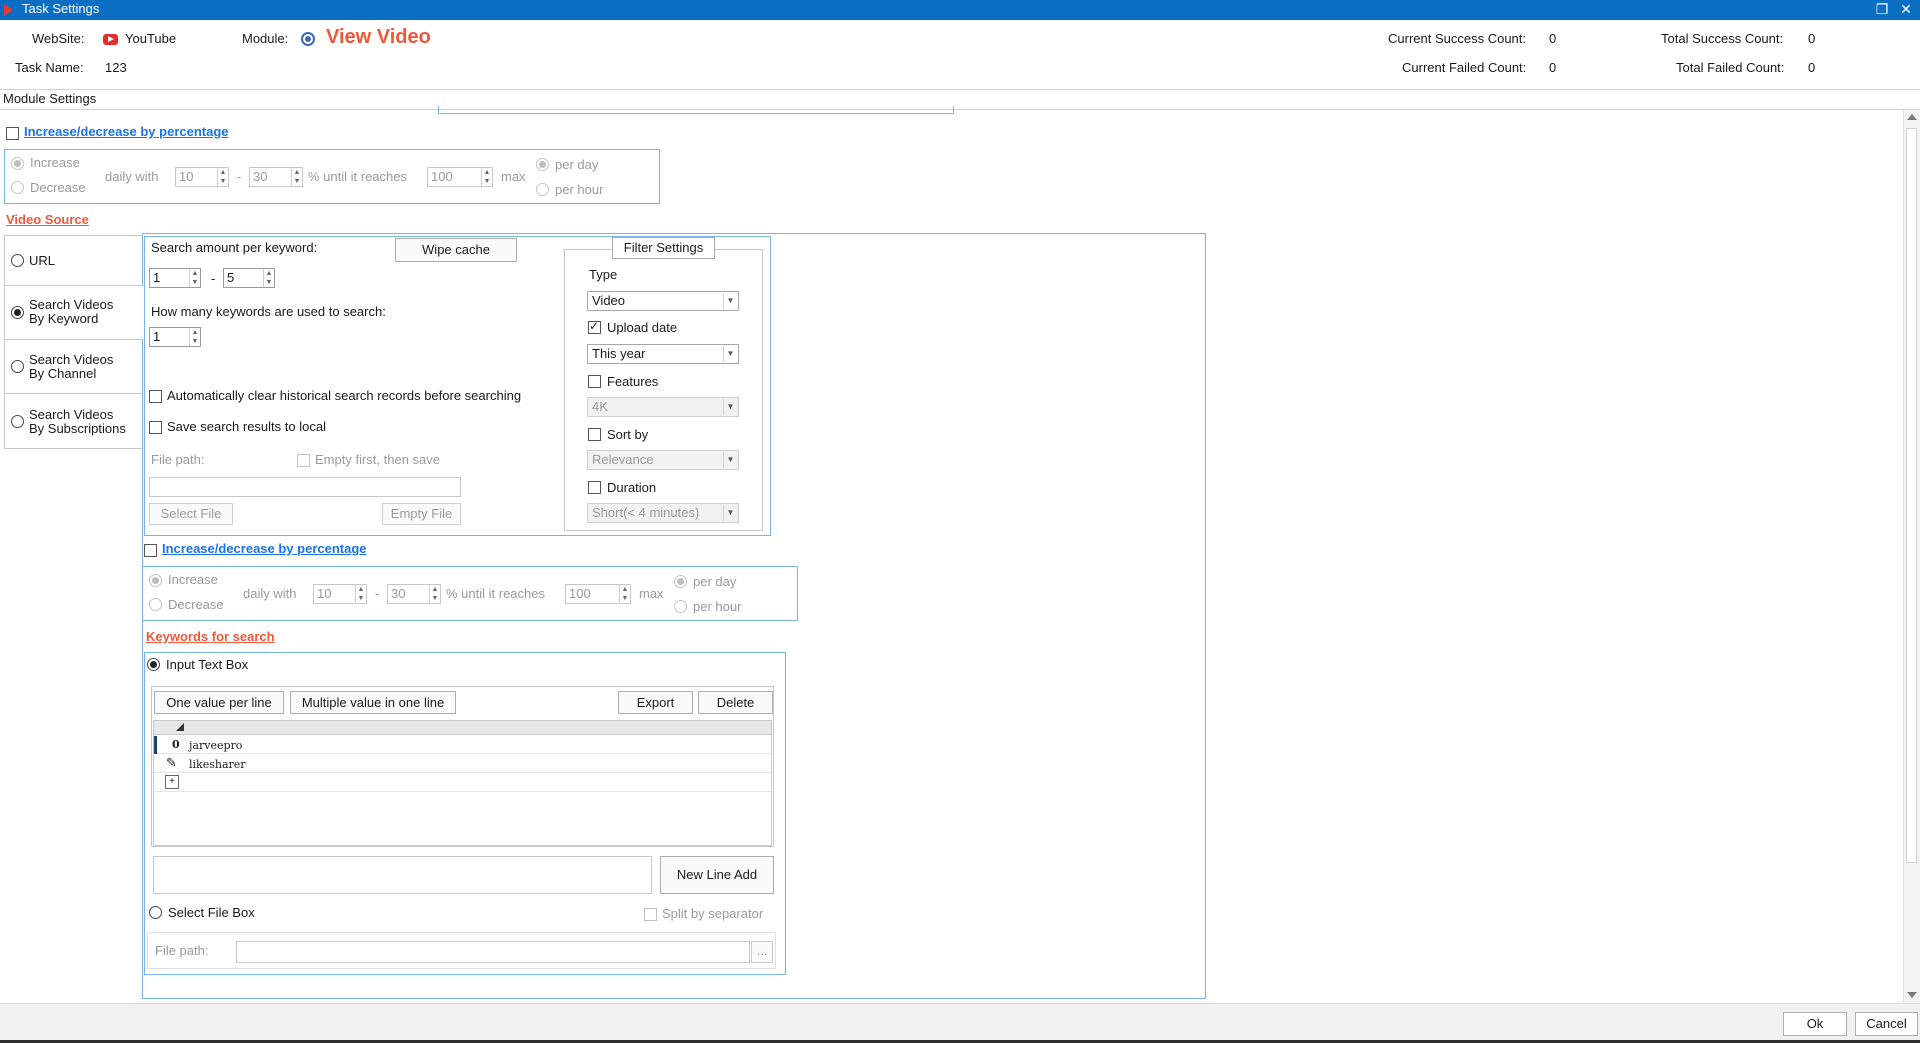 The width and height of the screenshot is (1920, 1043). I want to click on pct-mid-from-value: 10, so click(324, 593).